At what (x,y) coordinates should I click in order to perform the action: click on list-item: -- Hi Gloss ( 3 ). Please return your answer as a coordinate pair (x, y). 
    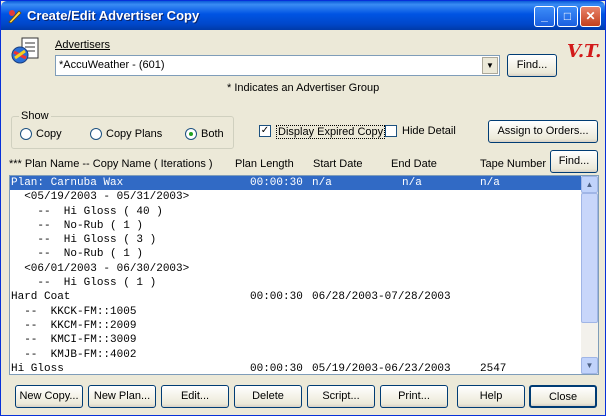
    Looking at the image, I should click on (295, 240).